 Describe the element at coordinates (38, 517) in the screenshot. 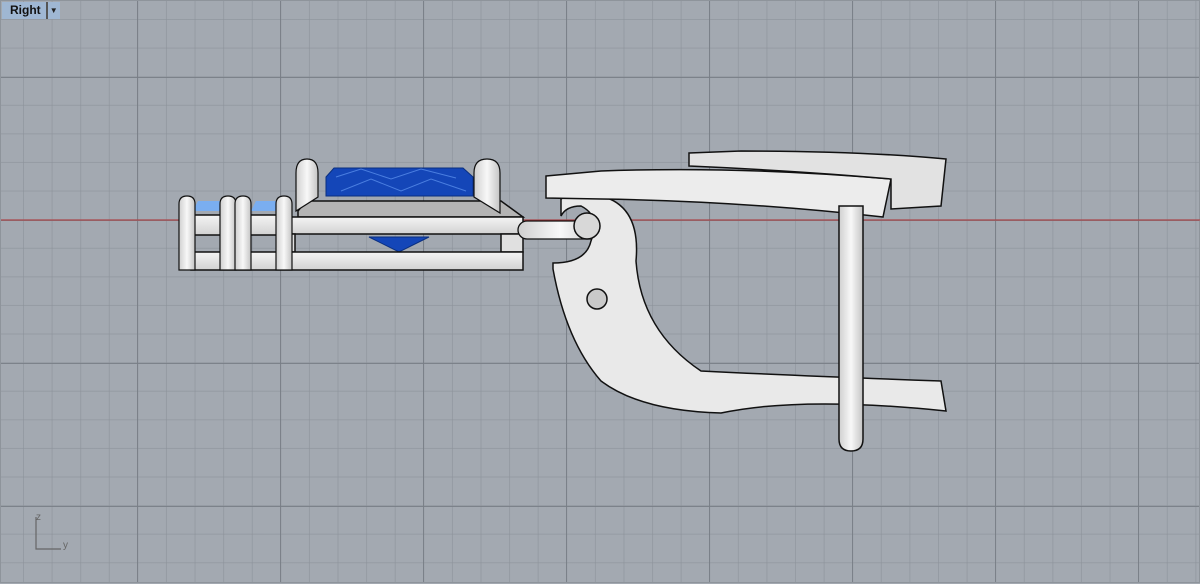

I see `z-axis-label: z` at that location.